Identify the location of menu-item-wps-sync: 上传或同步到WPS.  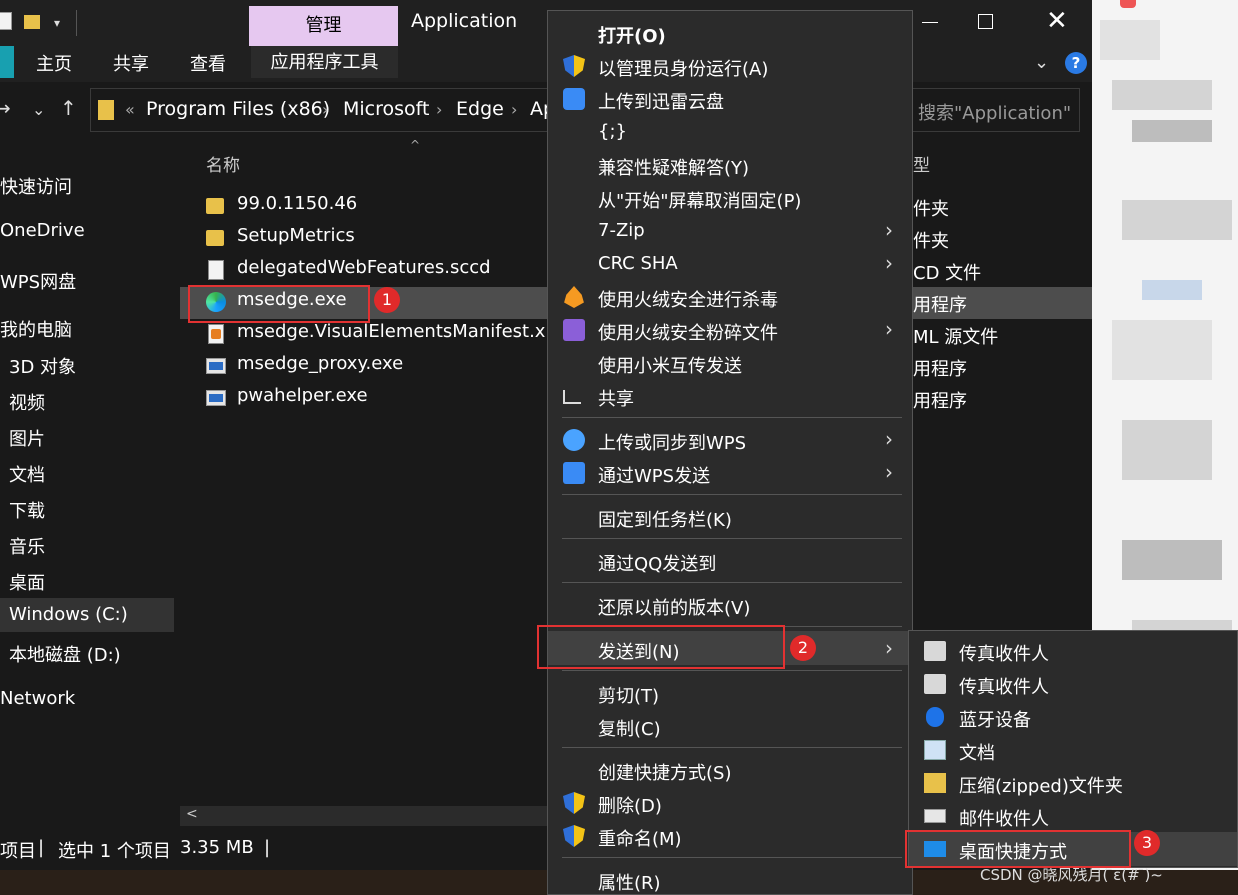
(672, 442).